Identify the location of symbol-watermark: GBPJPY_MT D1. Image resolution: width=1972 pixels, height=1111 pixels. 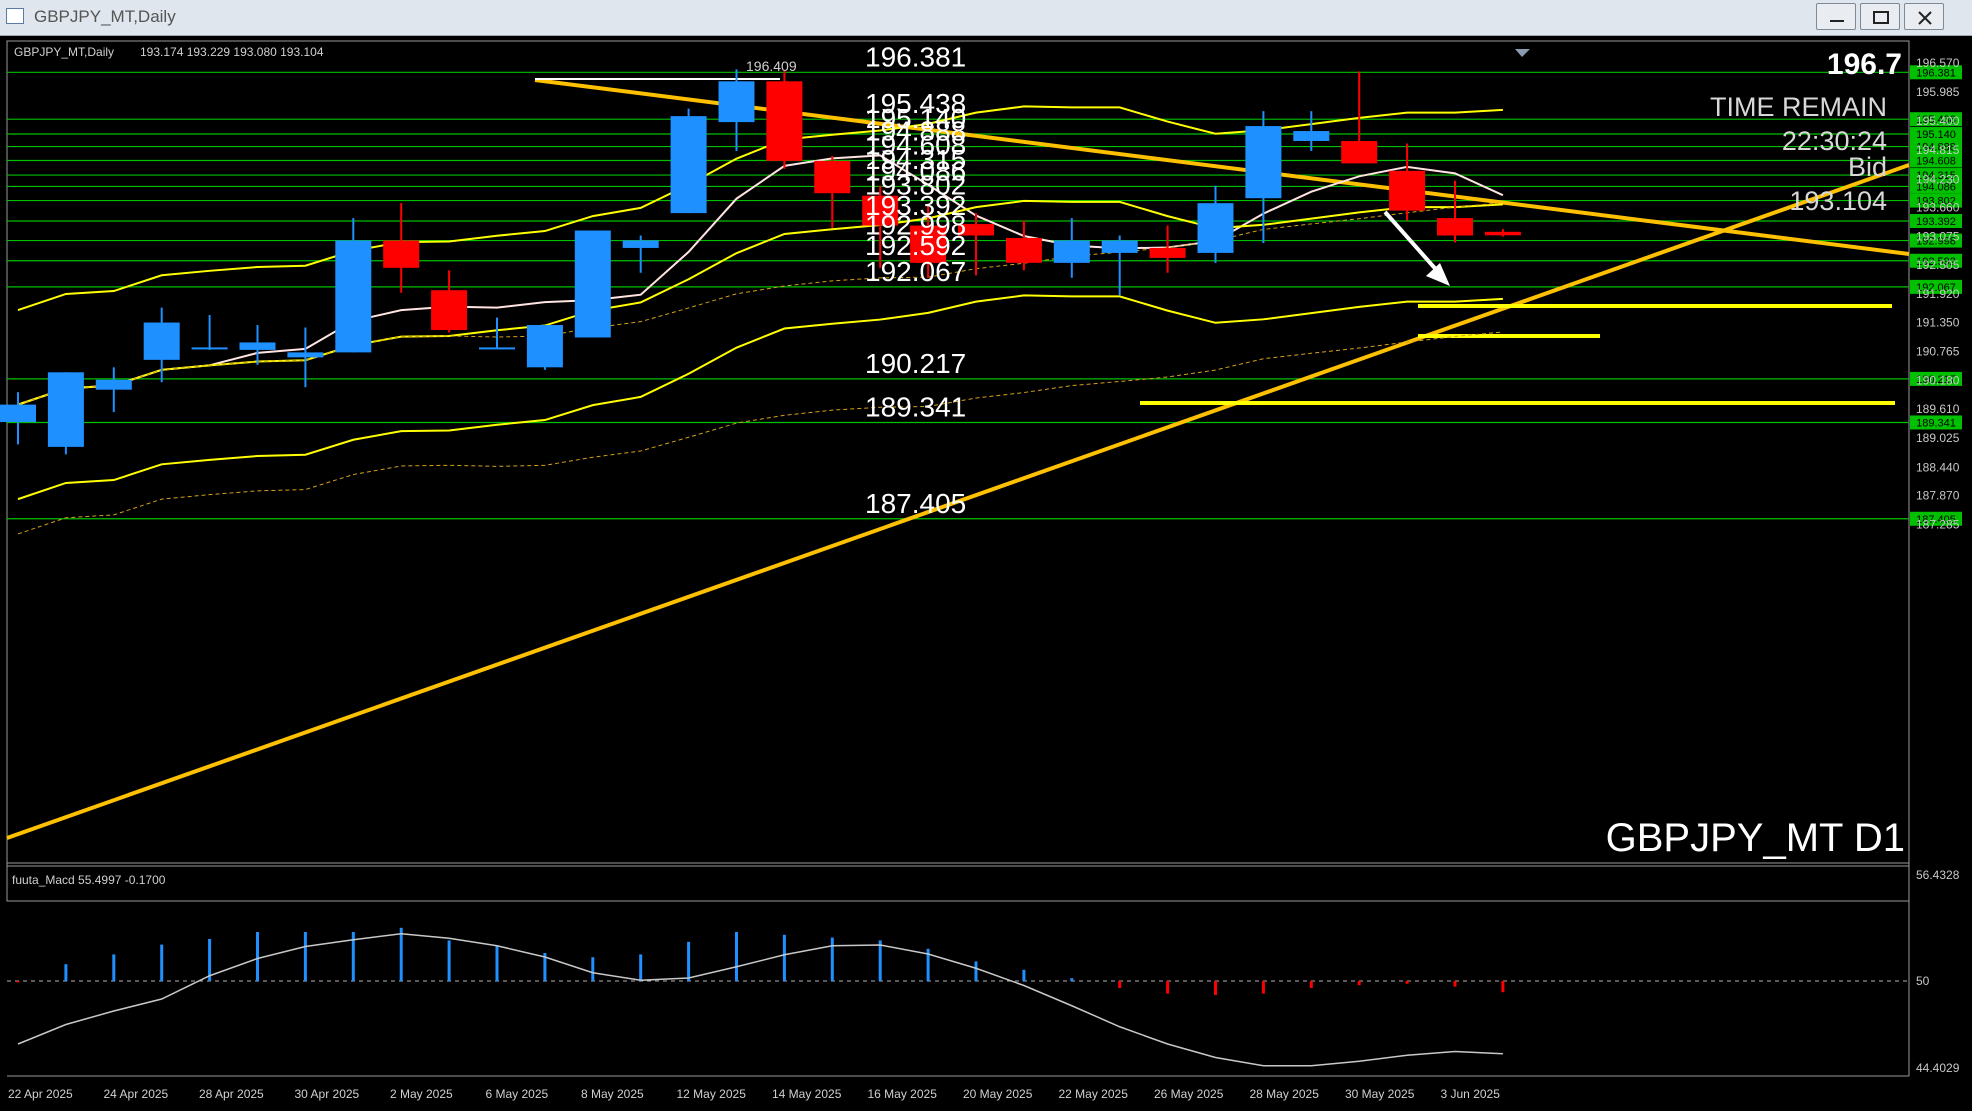
(1755, 838).